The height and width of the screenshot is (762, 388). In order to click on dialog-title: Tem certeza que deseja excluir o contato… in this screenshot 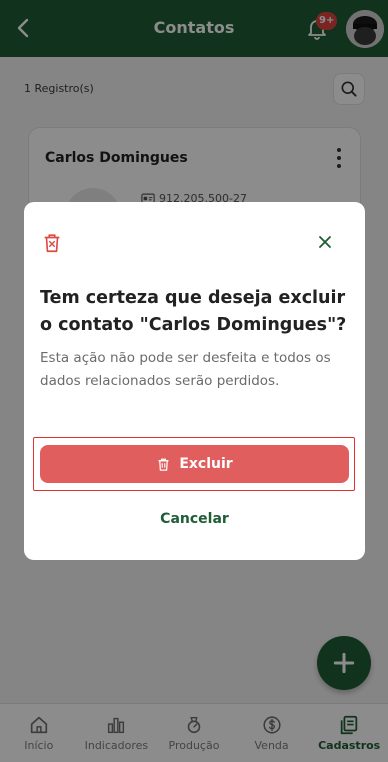, I will do `click(193, 311)`.